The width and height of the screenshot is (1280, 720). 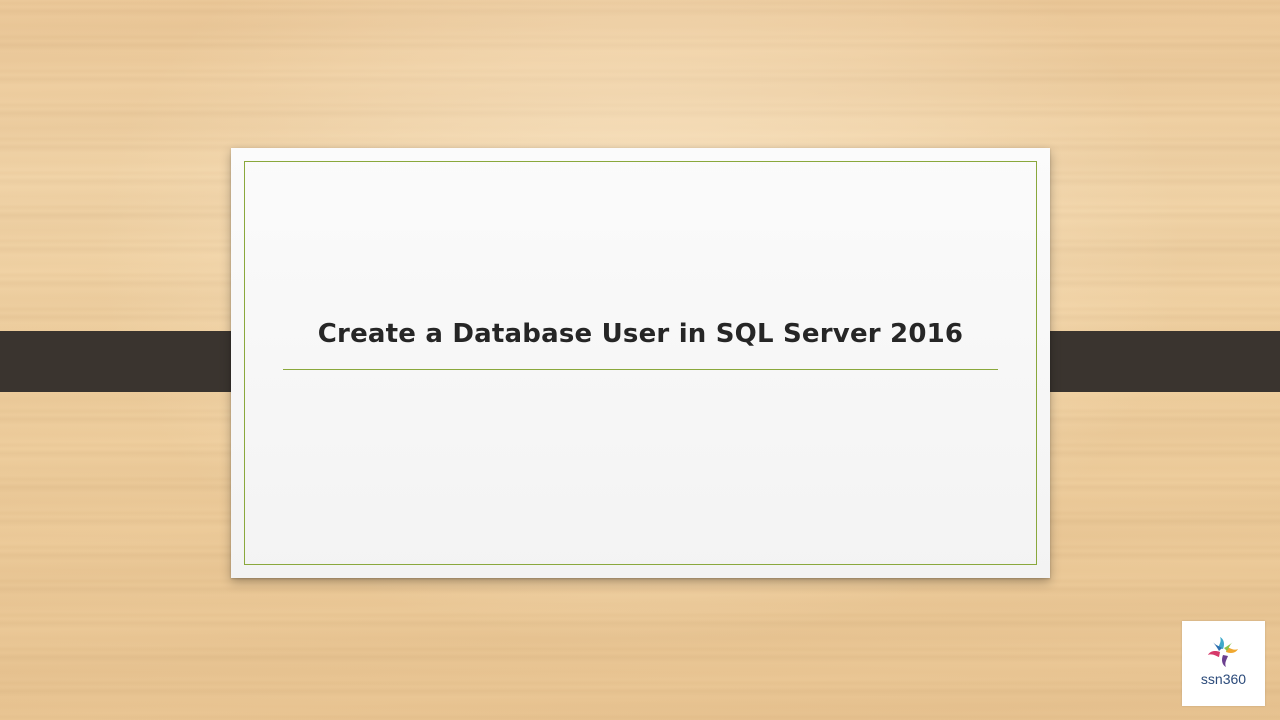 What do you see at coordinates (640, 369) in the screenshot?
I see `title-underline` at bounding box center [640, 369].